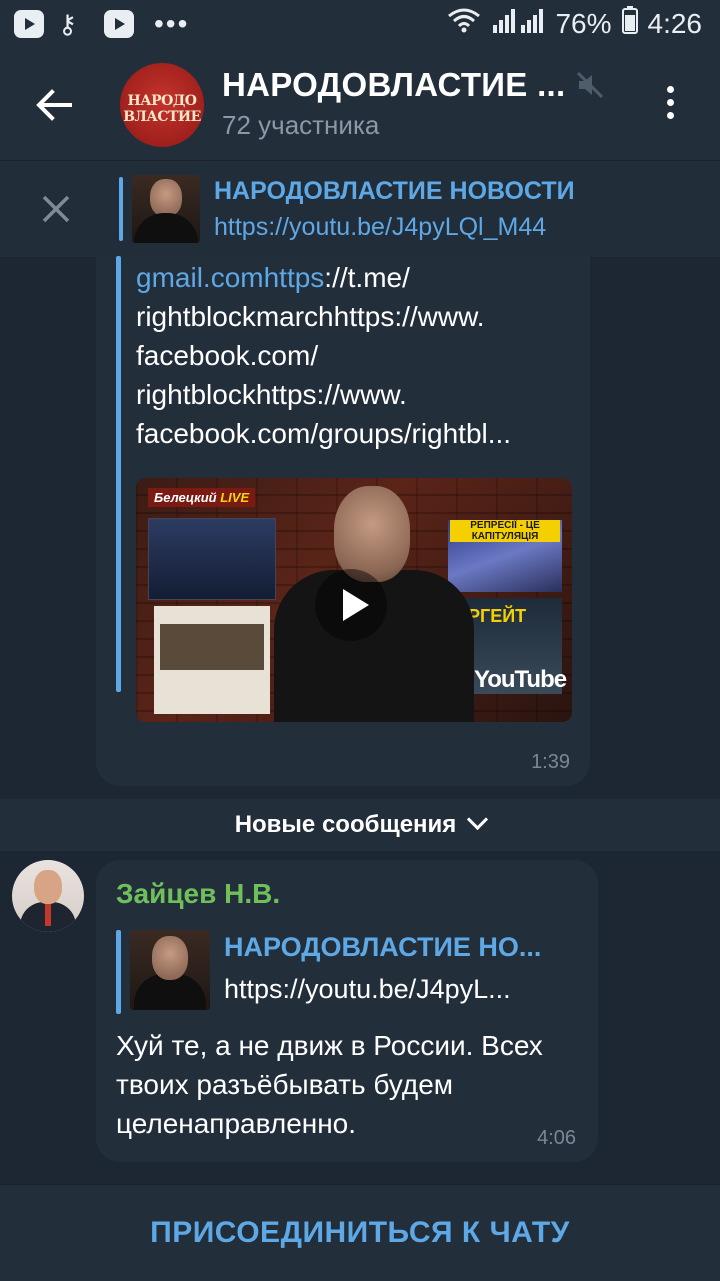 The width and height of the screenshot is (720, 1281). Describe the element at coordinates (505, 556) in the screenshot. I see `video-inset-panel: РЕПРЕСІЇ - ЦЕ КАПІТУЛЯЦІЯ` at that location.